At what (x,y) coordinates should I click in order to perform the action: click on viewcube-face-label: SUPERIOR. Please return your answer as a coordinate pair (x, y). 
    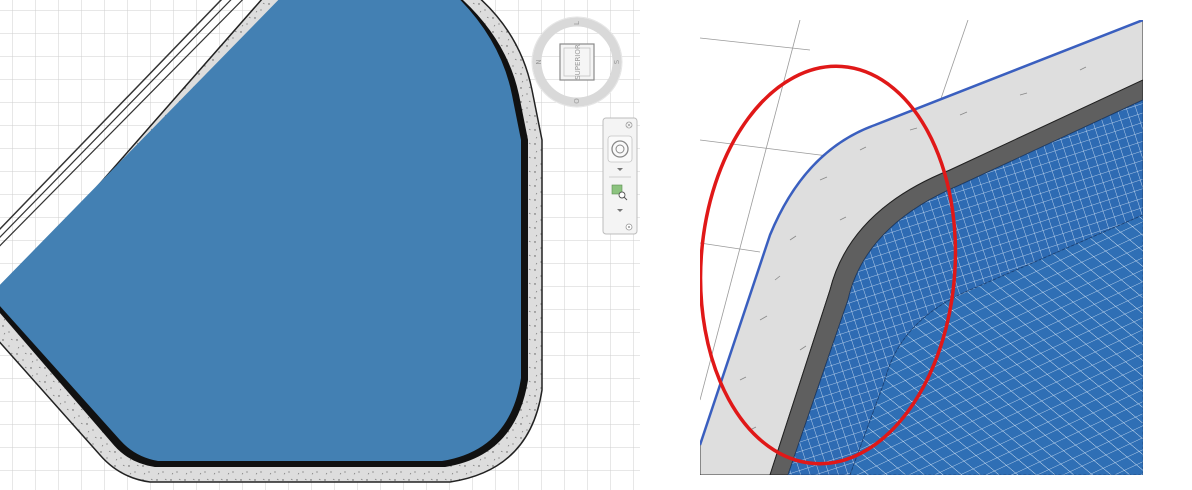
    Looking at the image, I should click on (578, 62).